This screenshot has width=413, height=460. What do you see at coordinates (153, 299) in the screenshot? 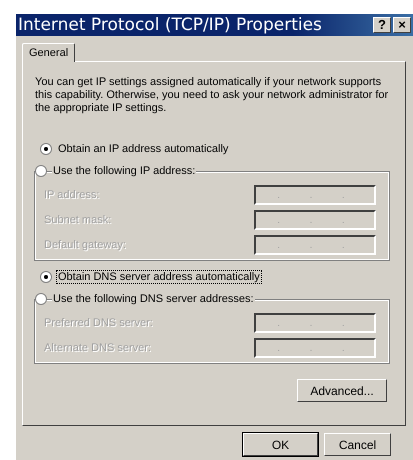
I see `radio-label: Use the following DNS server addresses:` at bounding box center [153, 299].